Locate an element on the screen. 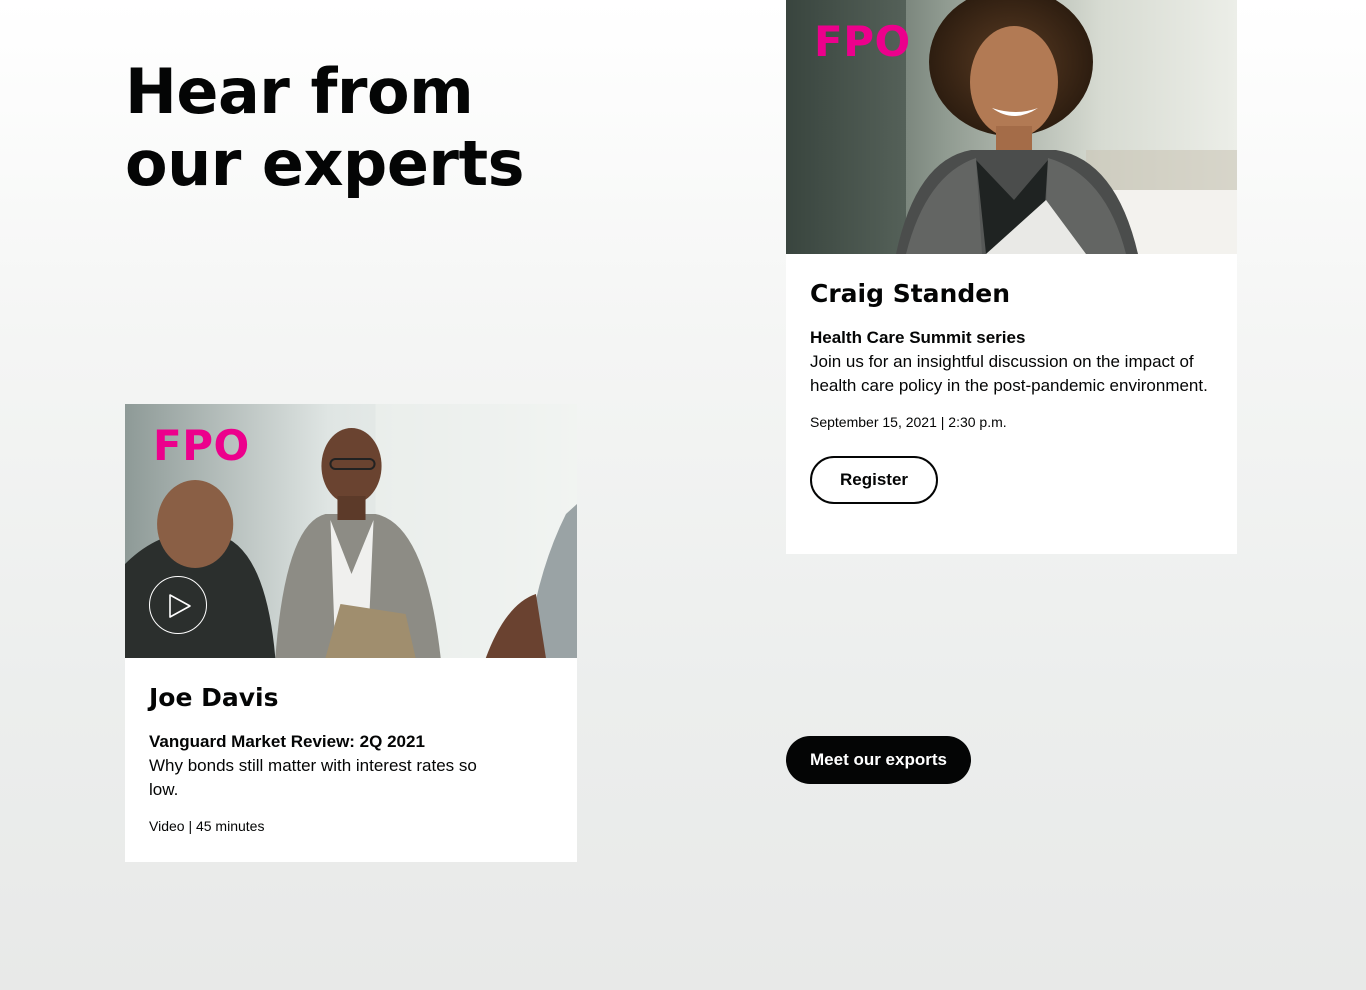  expert-name: Joe Davis is located at coordinates (214, 697).